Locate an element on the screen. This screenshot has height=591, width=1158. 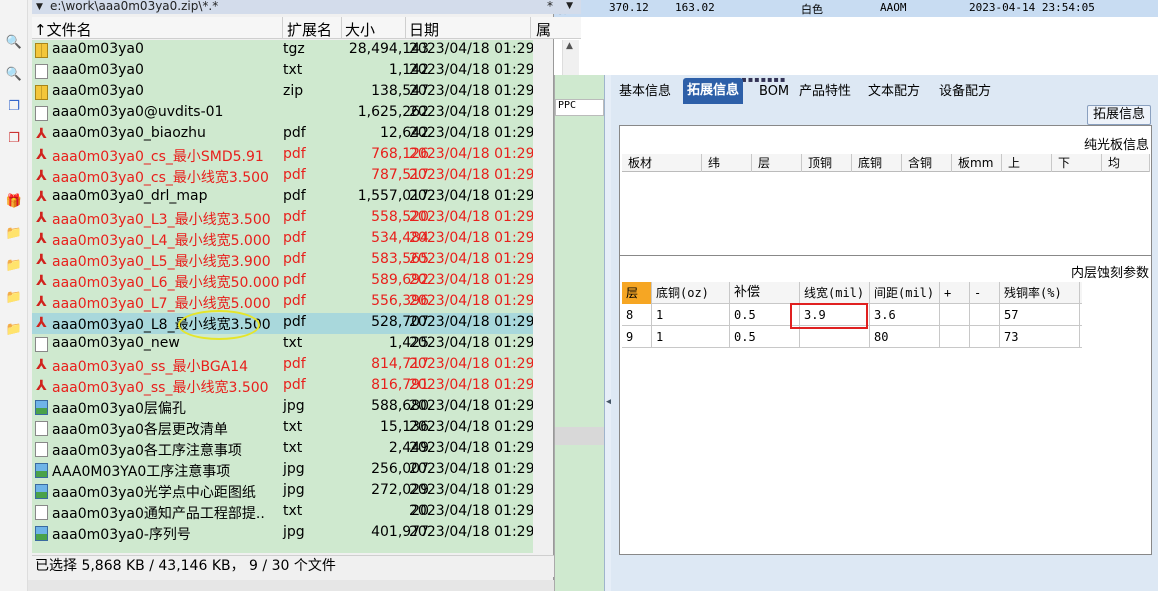
scroll-up-icon: ▲ is located at coordinates (569, 46).